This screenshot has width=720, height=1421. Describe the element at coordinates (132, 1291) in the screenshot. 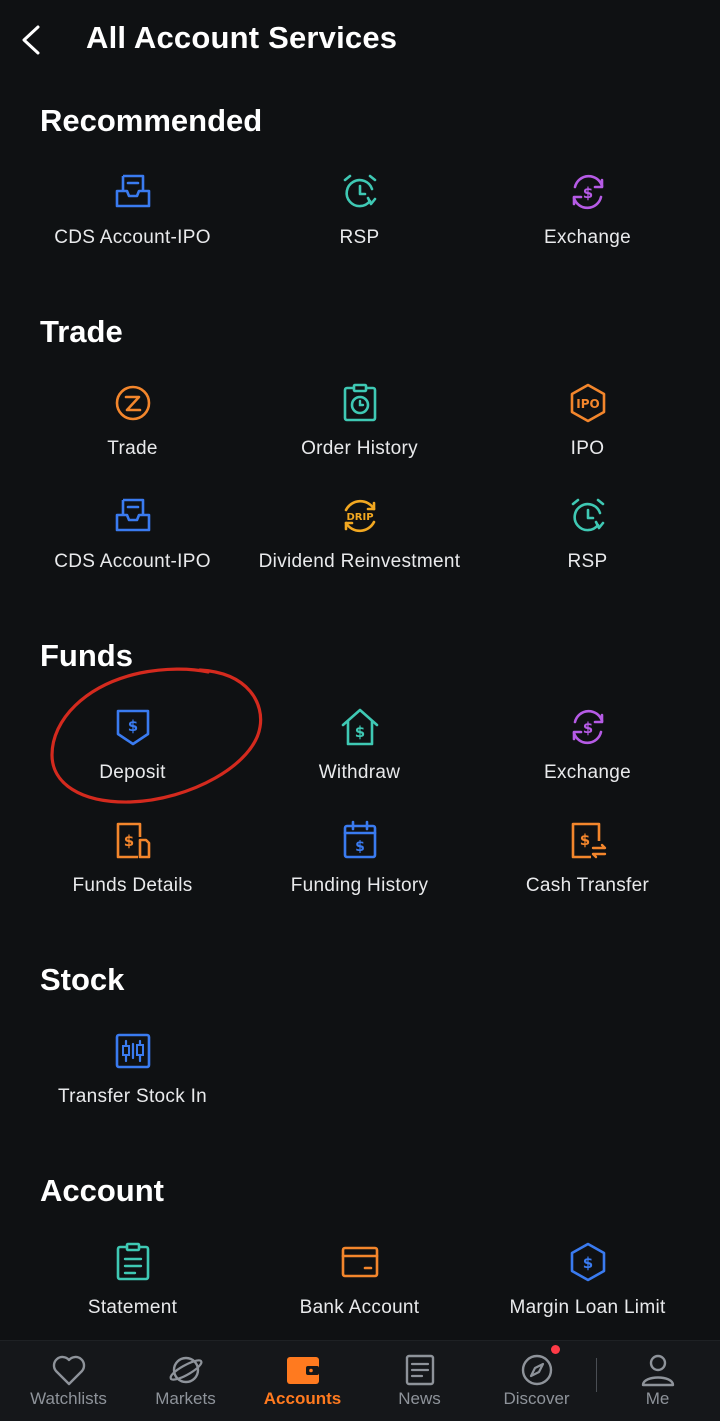

I see `tile-statement: Statement` at that location.